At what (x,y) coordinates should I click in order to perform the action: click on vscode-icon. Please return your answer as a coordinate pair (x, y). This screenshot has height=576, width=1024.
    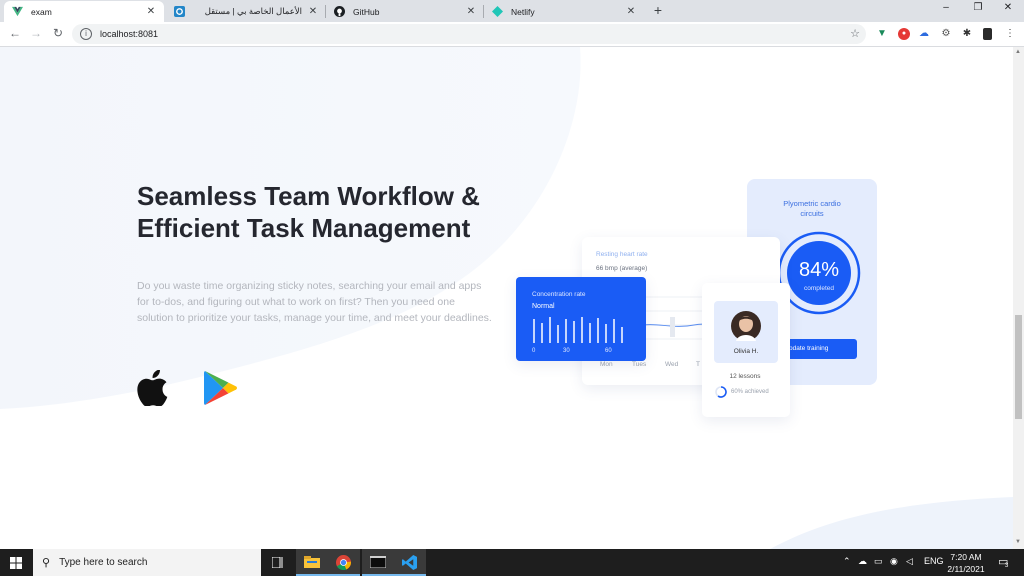
    Looking at the image, I should click on (409, 562).